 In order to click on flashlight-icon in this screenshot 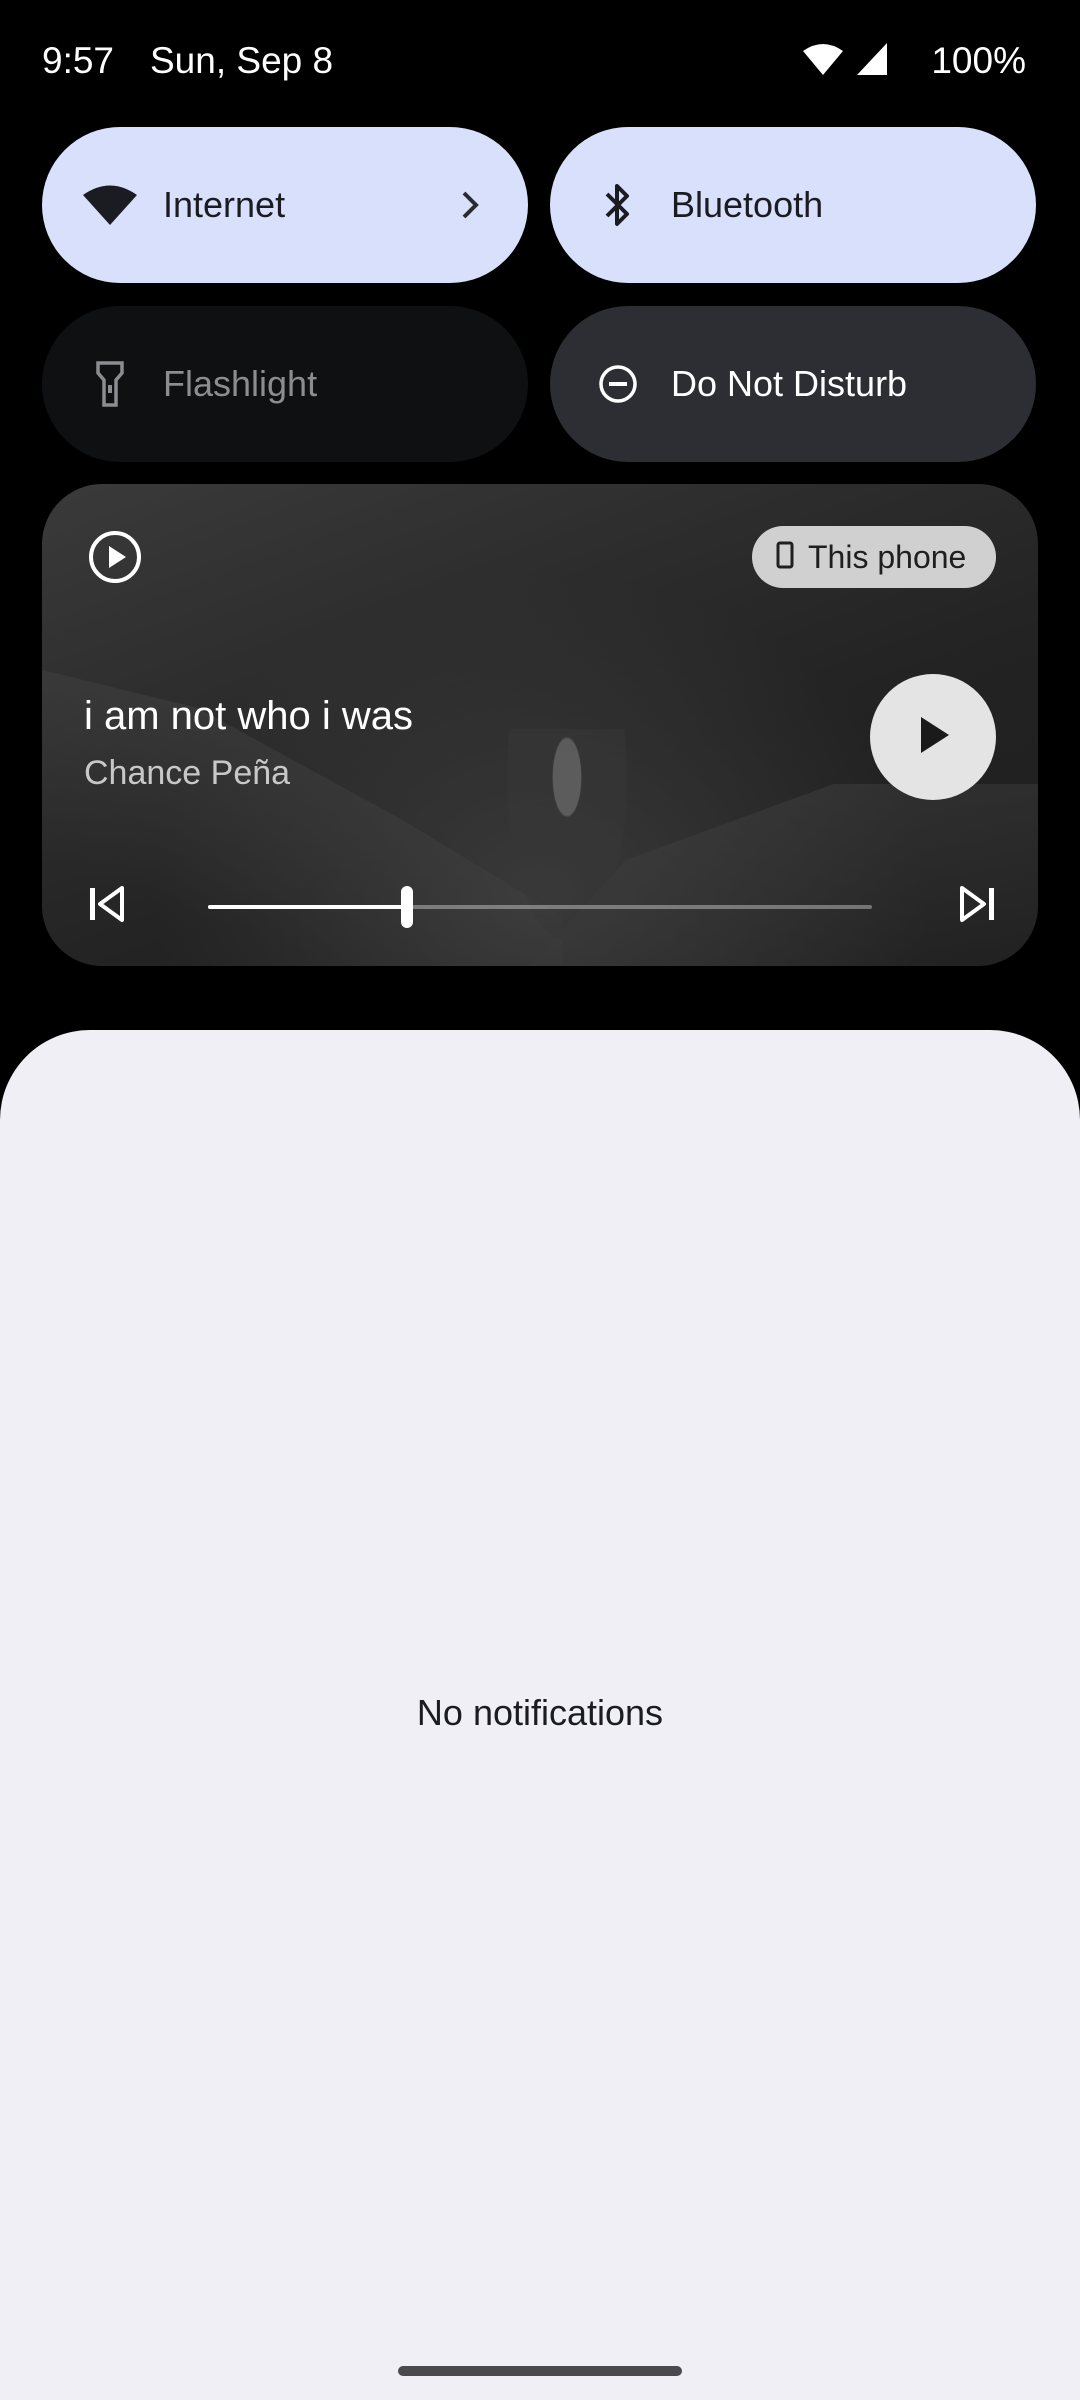, I will do `click(110, 384)`.